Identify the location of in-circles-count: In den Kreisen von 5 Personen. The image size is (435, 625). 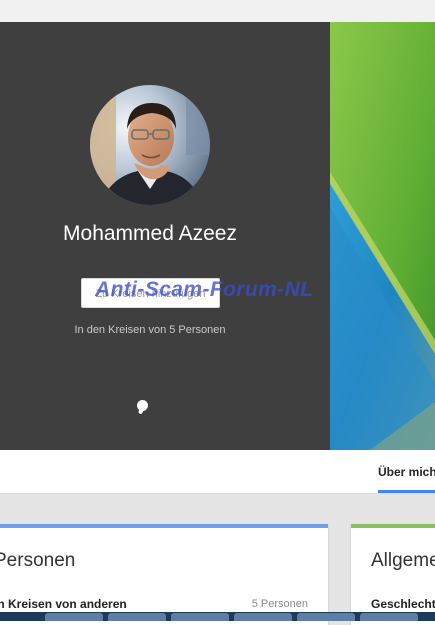
(150, 330).